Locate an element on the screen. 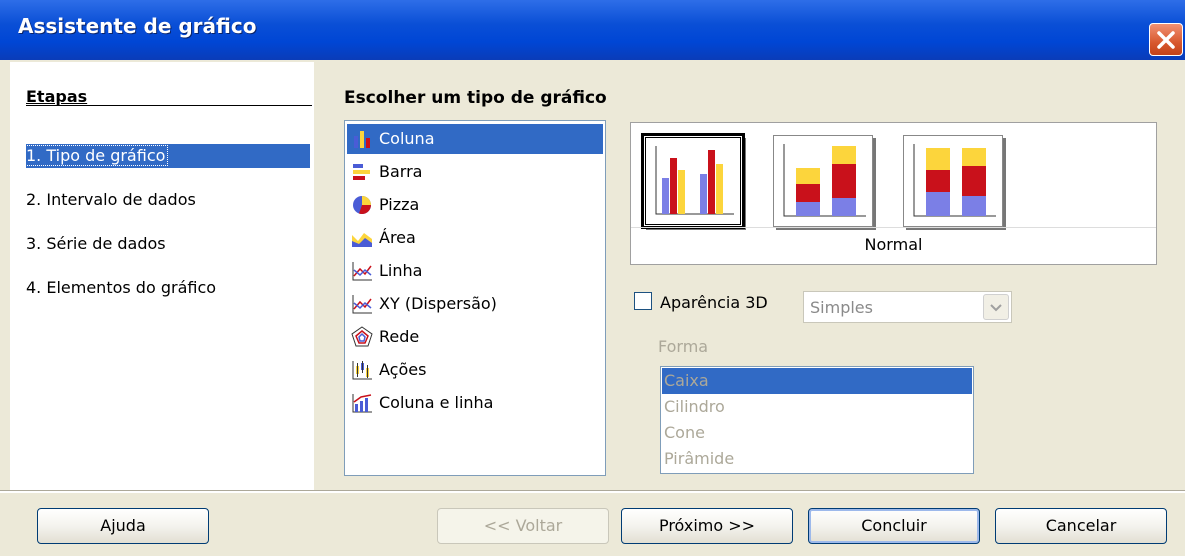  help-button: Ajuda is located at coordinates (123, 526).